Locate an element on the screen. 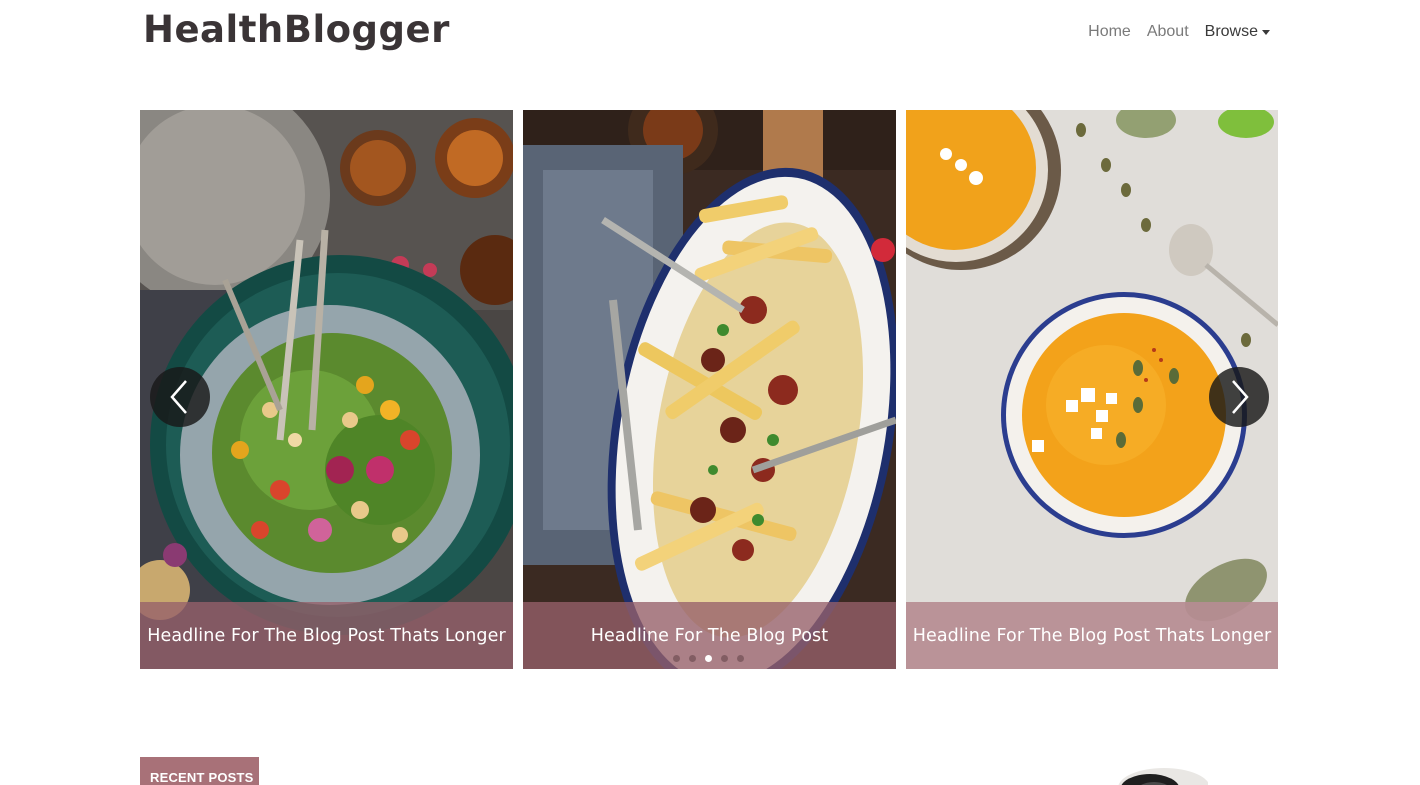 Image resolution: width=1420 pixels, height=785 pixels. main-nav: Home About Browse is located at coordinates (1171, 32).